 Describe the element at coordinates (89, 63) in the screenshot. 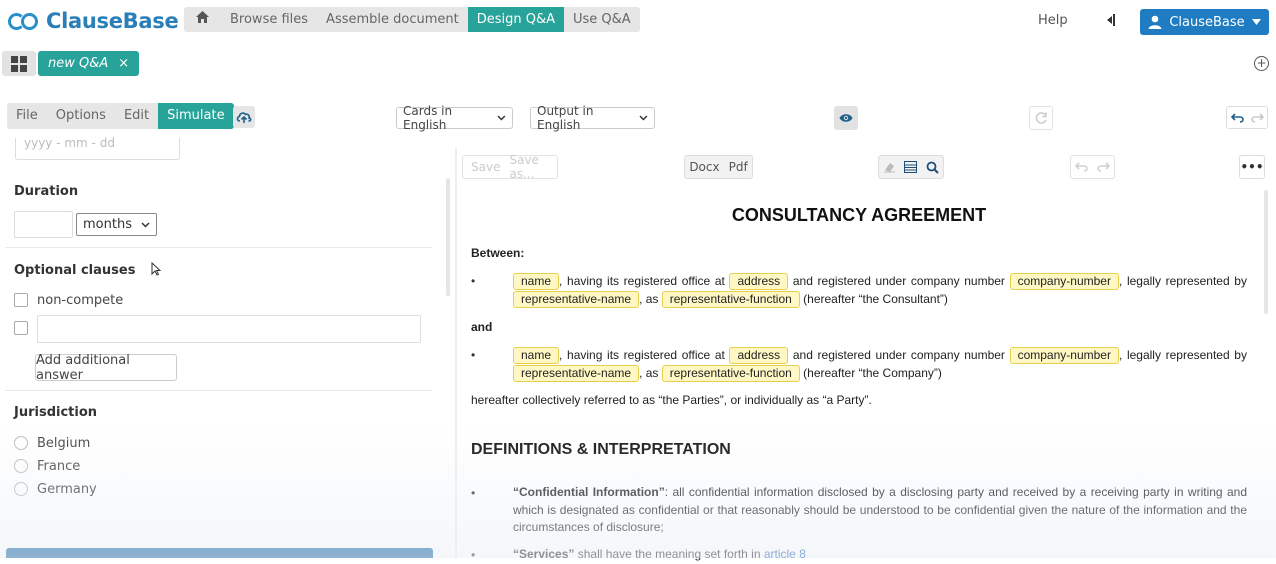

I see `tab-new-qa: new Q&A ×` at that location.